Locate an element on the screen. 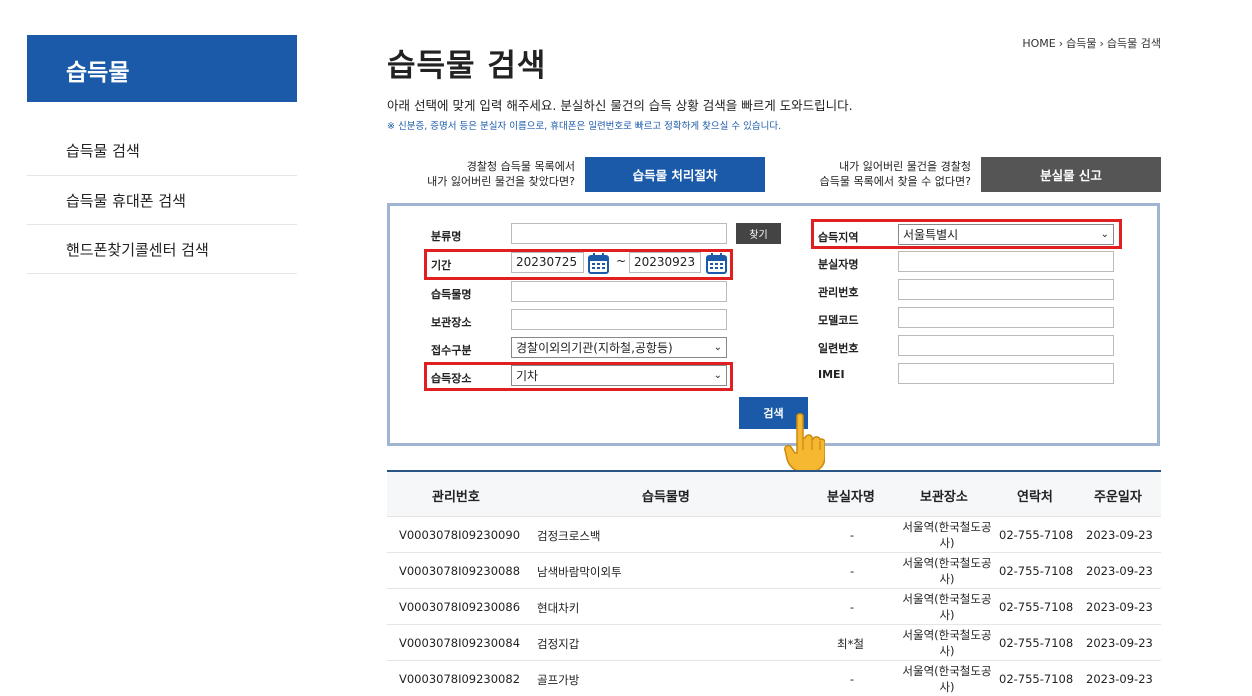 This screenshot has width=1252, height=696. serial-no-label: 일련번호 is located at coordinates (838, 348).